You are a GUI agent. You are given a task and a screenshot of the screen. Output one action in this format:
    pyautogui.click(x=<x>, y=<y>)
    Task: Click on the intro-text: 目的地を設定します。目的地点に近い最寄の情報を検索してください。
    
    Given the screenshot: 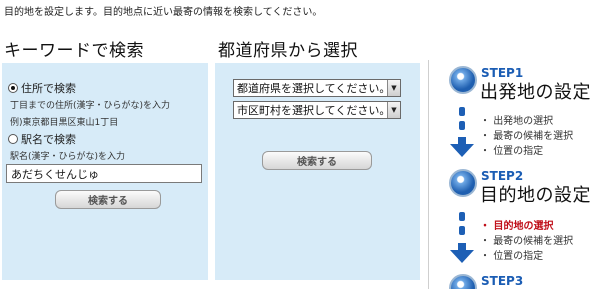 What is the action you would take?
    pyautogui.click(x=163, y=12)
    